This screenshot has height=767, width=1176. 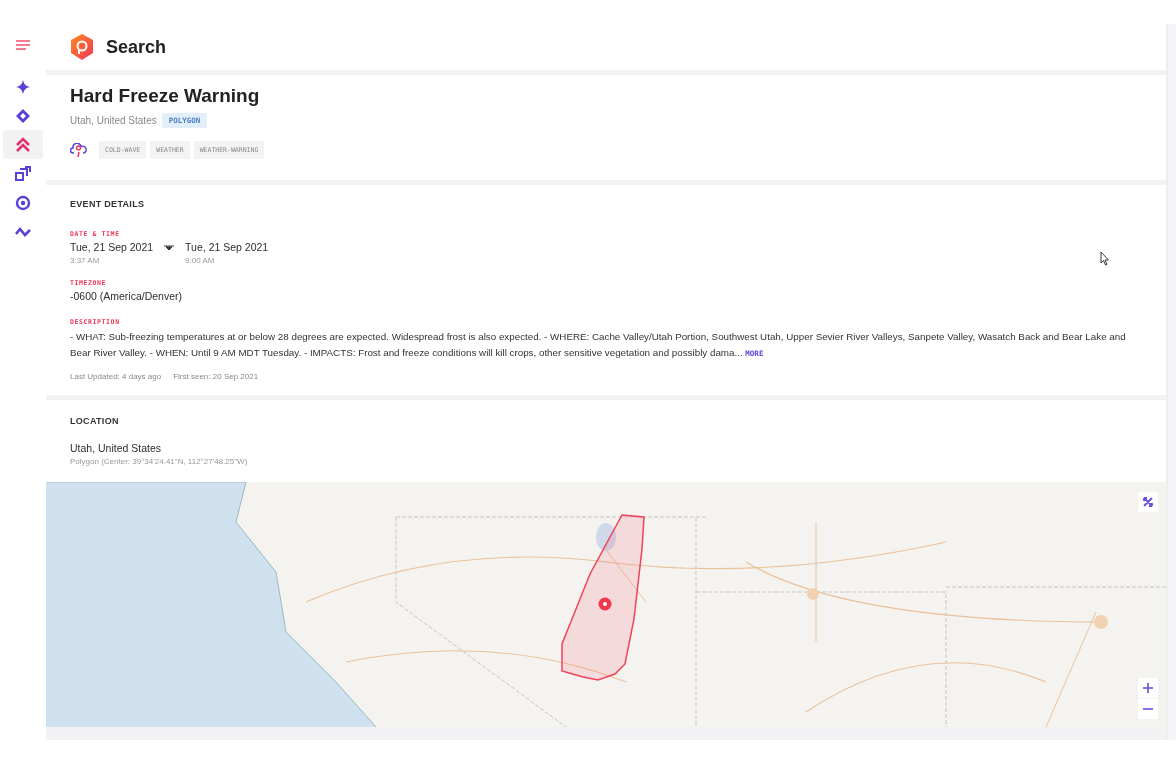 I want to click on timezone-value: -0600 (America/Denver), so click(x=127, y=296).